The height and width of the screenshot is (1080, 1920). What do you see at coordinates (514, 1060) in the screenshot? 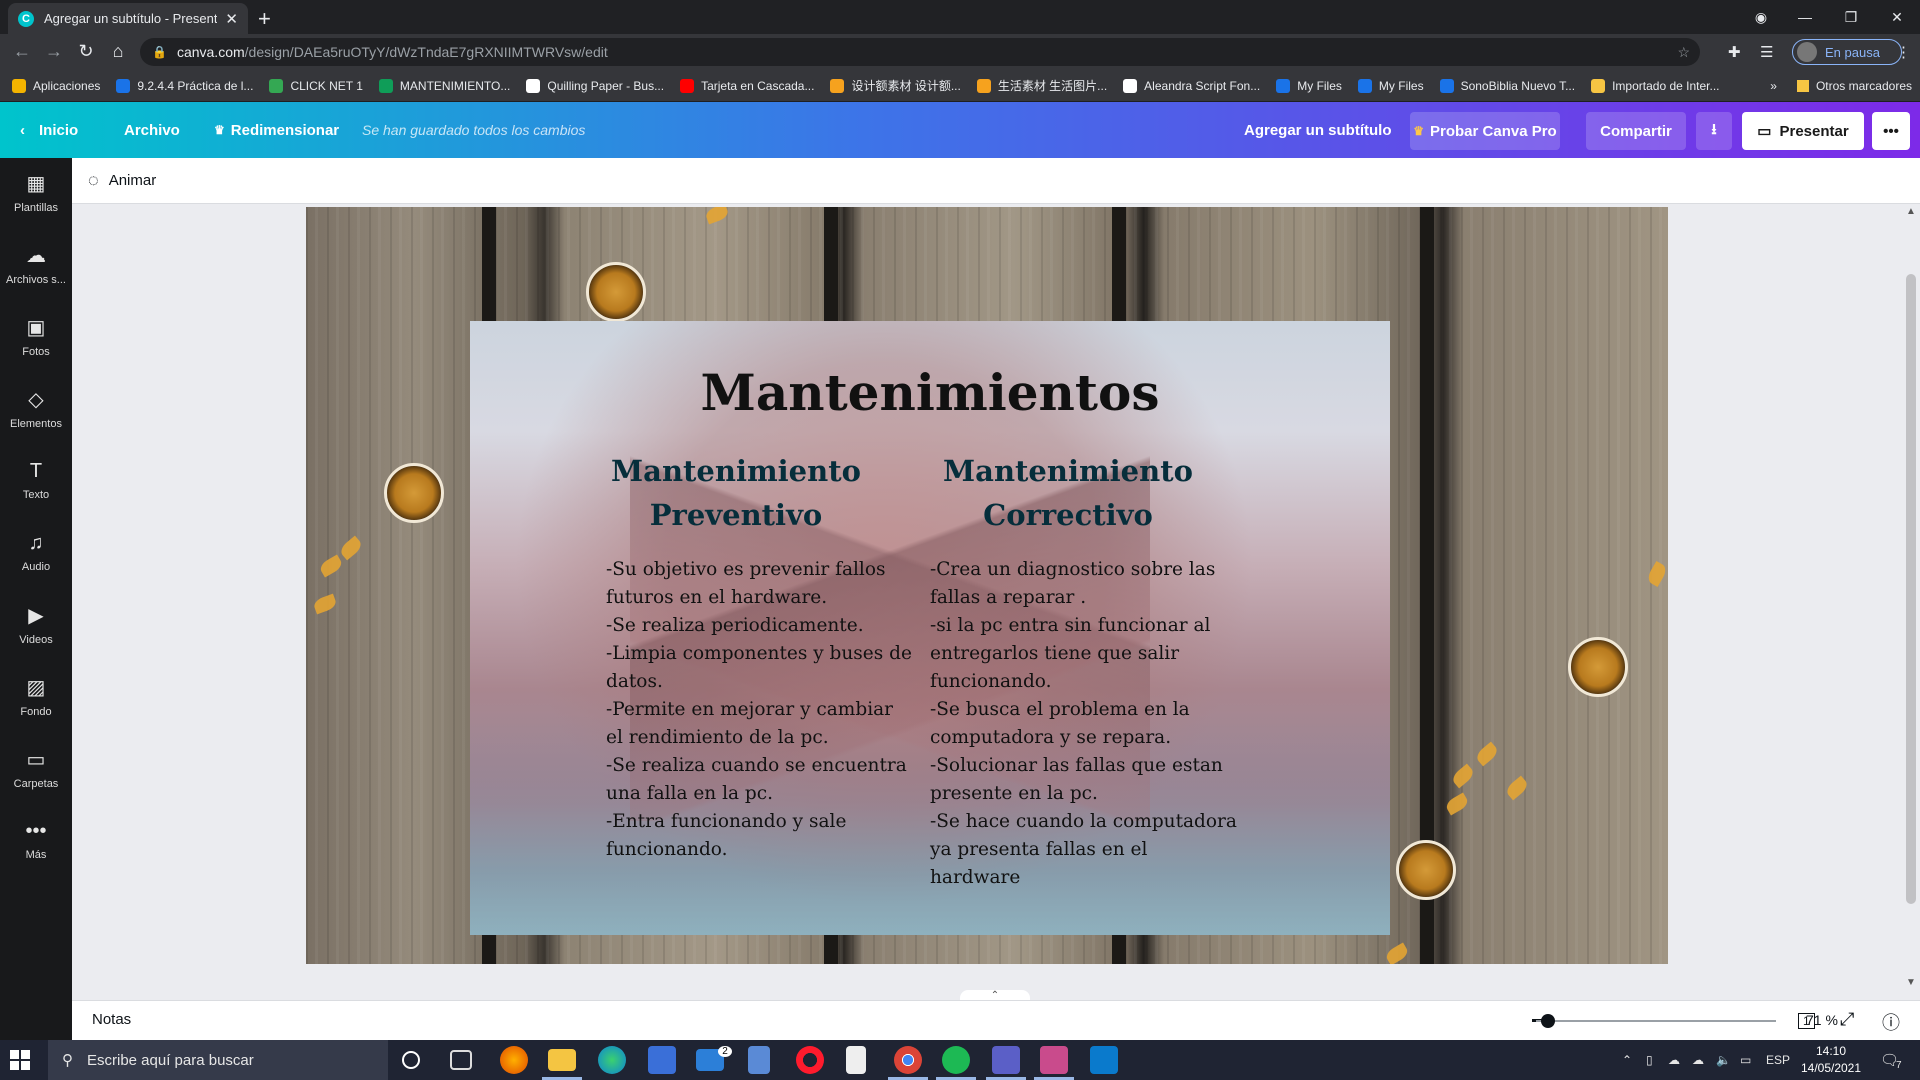
I see `firefox-icon` at bounding box center [514, 1060].